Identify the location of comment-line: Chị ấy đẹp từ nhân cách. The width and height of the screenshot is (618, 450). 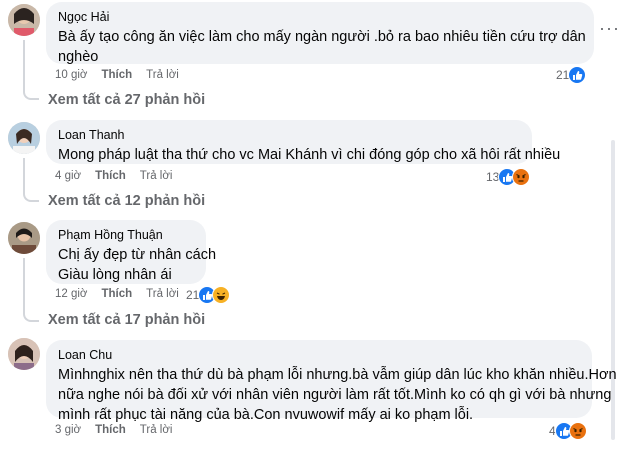
(137, 255).